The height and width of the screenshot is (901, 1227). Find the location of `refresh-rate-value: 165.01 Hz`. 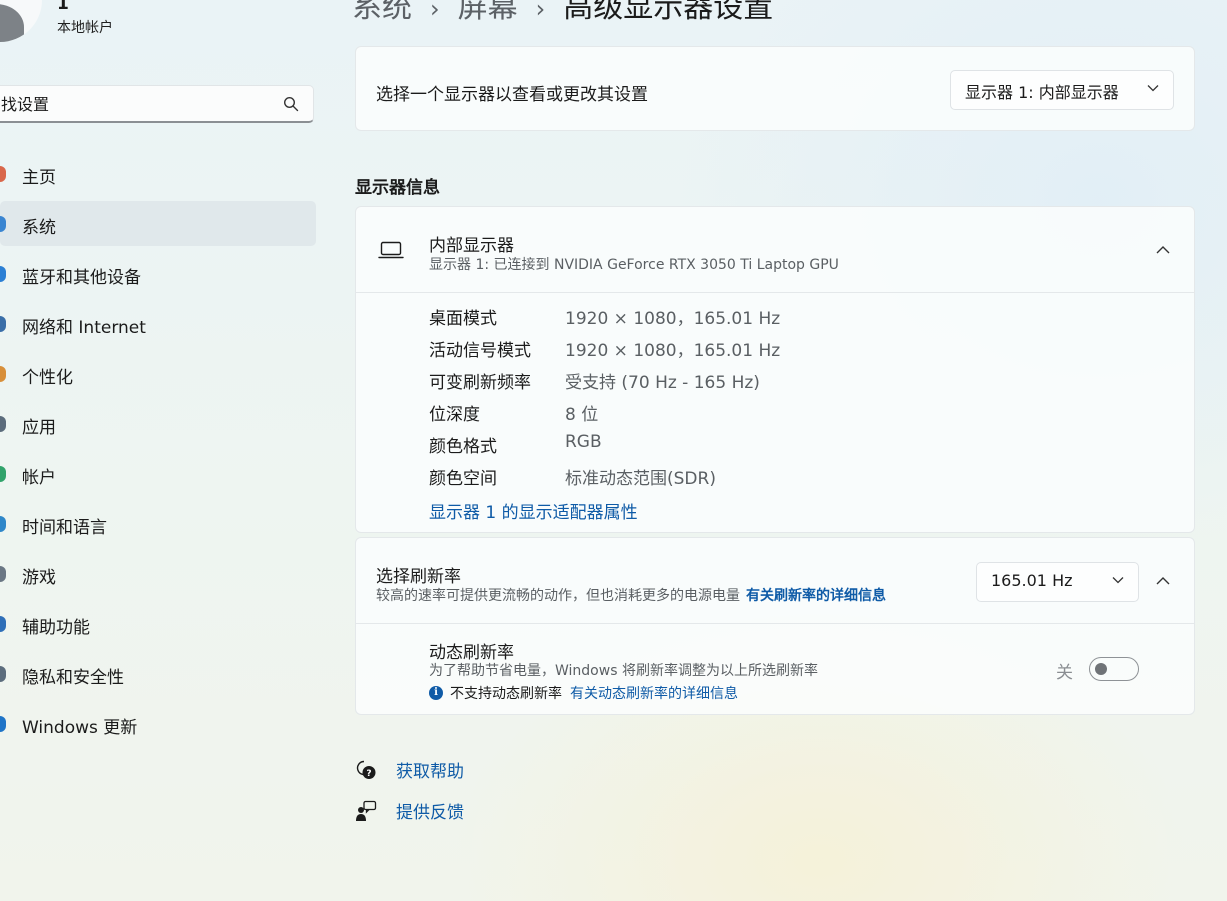

refresh-rate-value: 165.01 Hz is located at coordinates (1032, 580).